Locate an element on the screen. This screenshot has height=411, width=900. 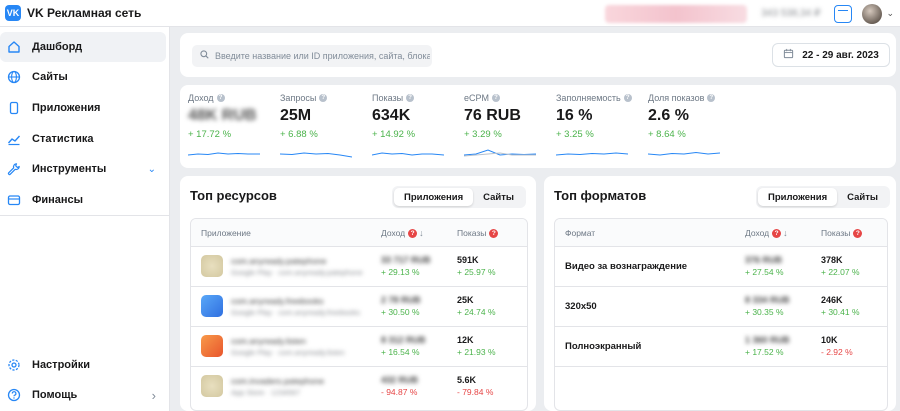
sidebar-item-dashboard: Дашборд is located at coordinates (83, 47).